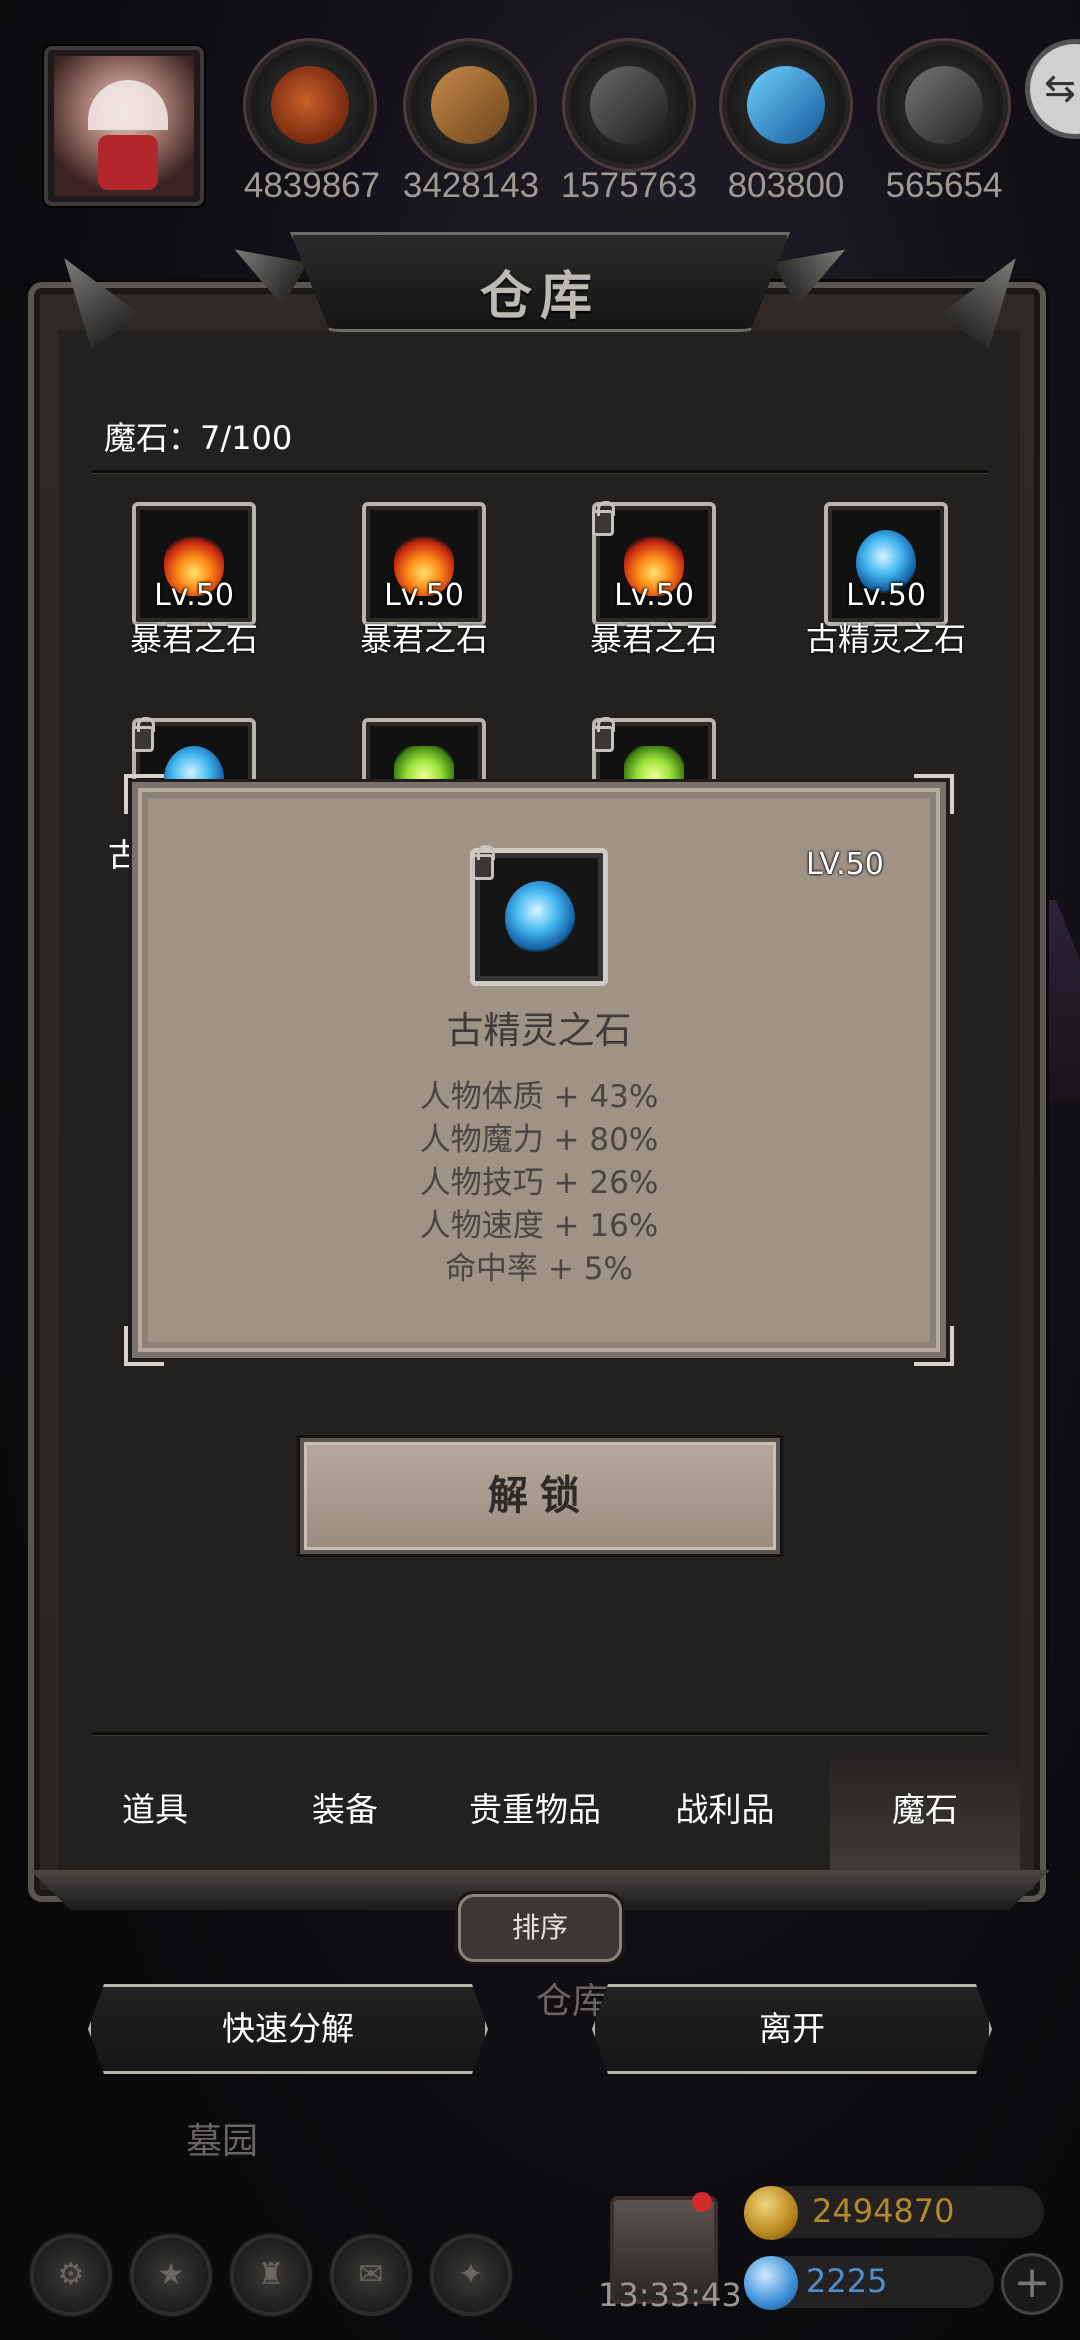 The width and height of the screenshot is (1080, 2340). Describe the element at coordinates (771, 2213) in the screenshot. I see `gold-coin-icon` at that location.